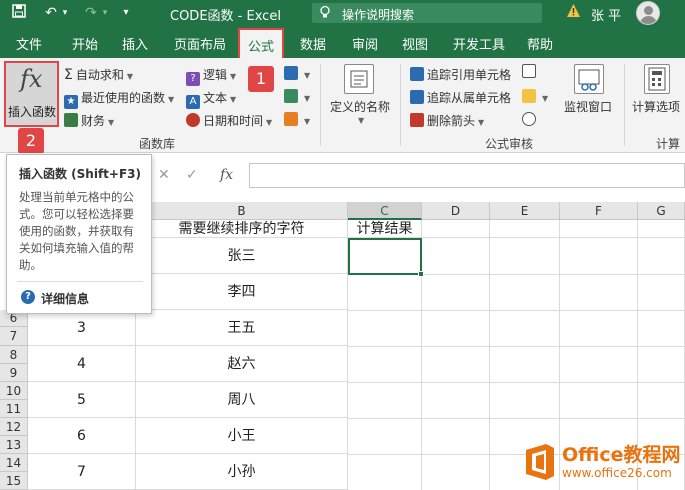 This screenshot has height=490, width=685. What do you see at coordinates (242, 328) in the screenshot?
I see `cell-b: 王五` at bounding box center [242, 328].